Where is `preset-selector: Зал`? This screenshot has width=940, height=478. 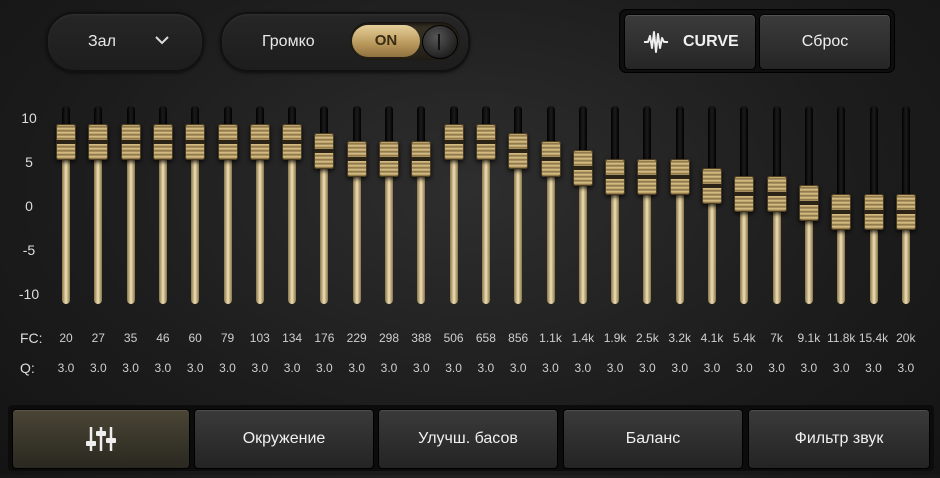
preset-selector: Зал is located at coordinates (125, 42).